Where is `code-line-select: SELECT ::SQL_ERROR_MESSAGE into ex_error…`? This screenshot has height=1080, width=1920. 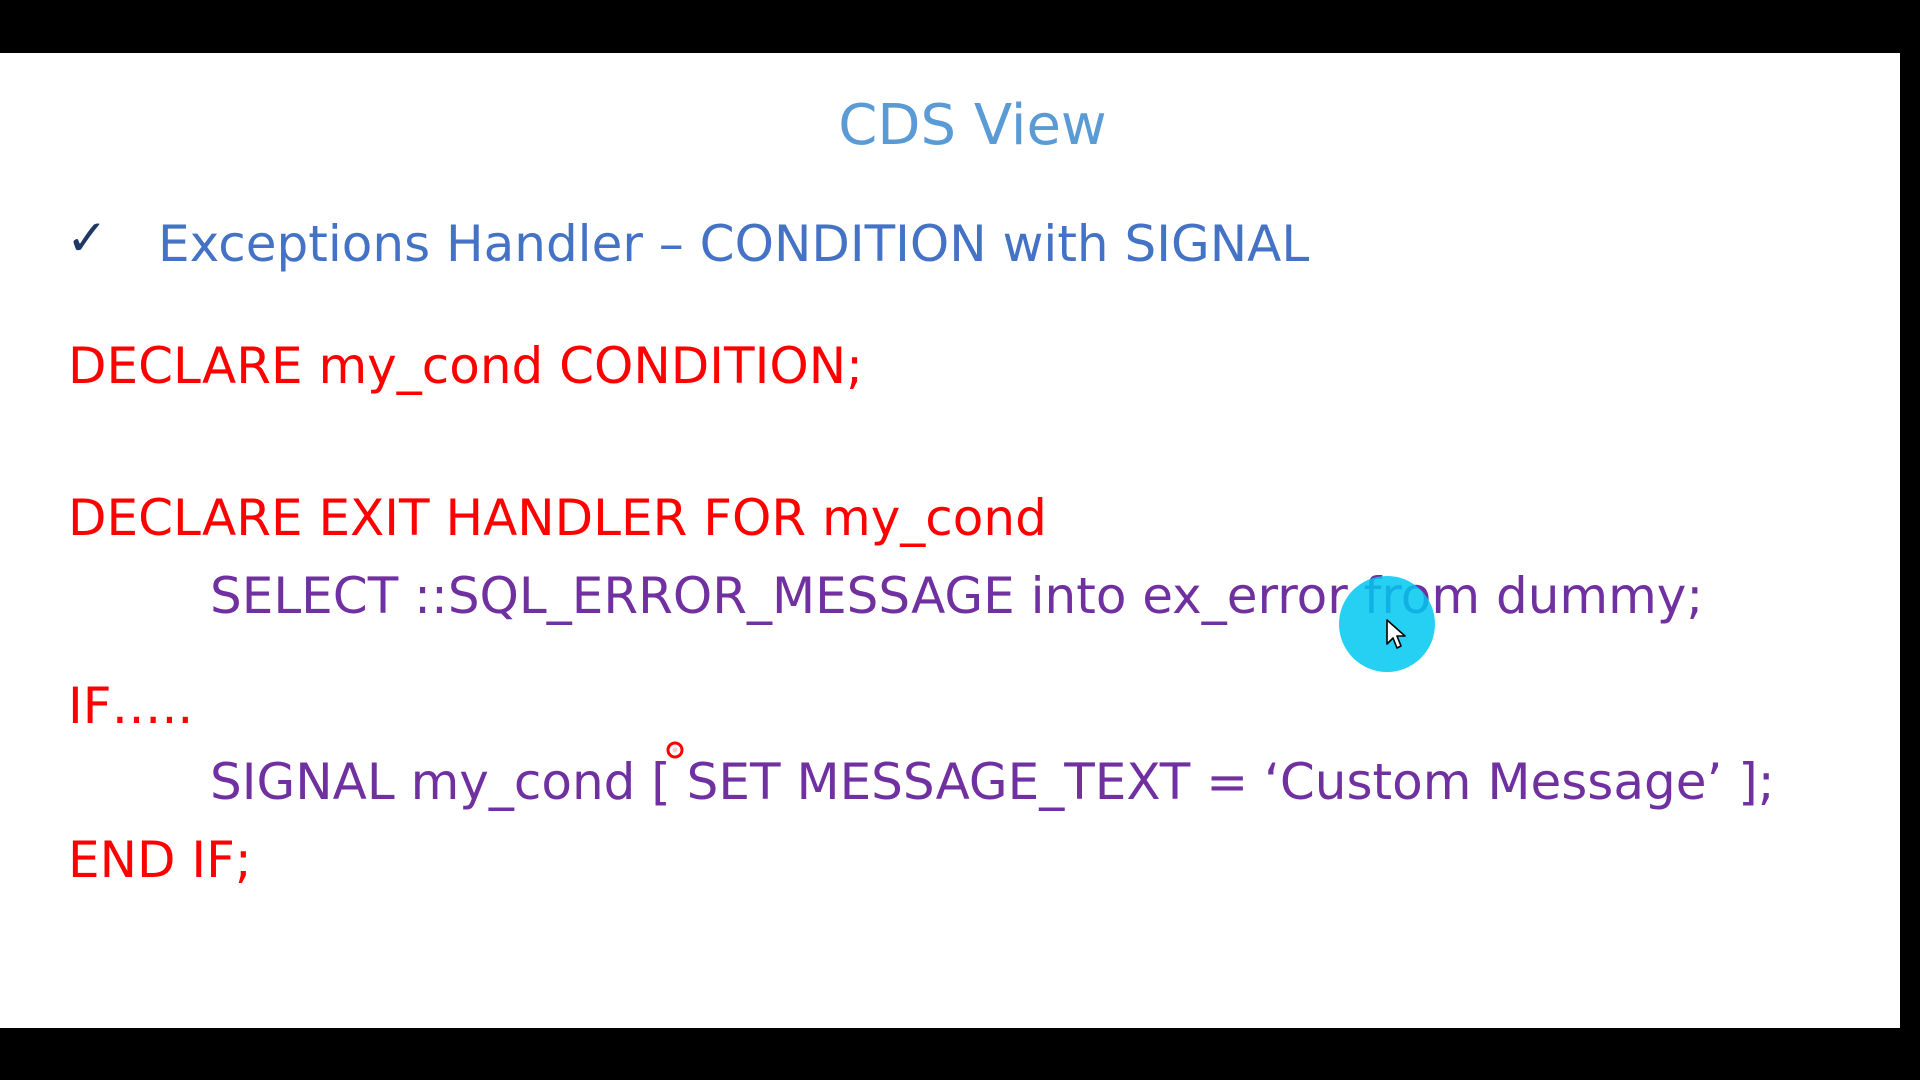
code-line-select: SELECT ::SQL_ERROR_MESSAGE into ex_error… is located at coordinates (957, 596).